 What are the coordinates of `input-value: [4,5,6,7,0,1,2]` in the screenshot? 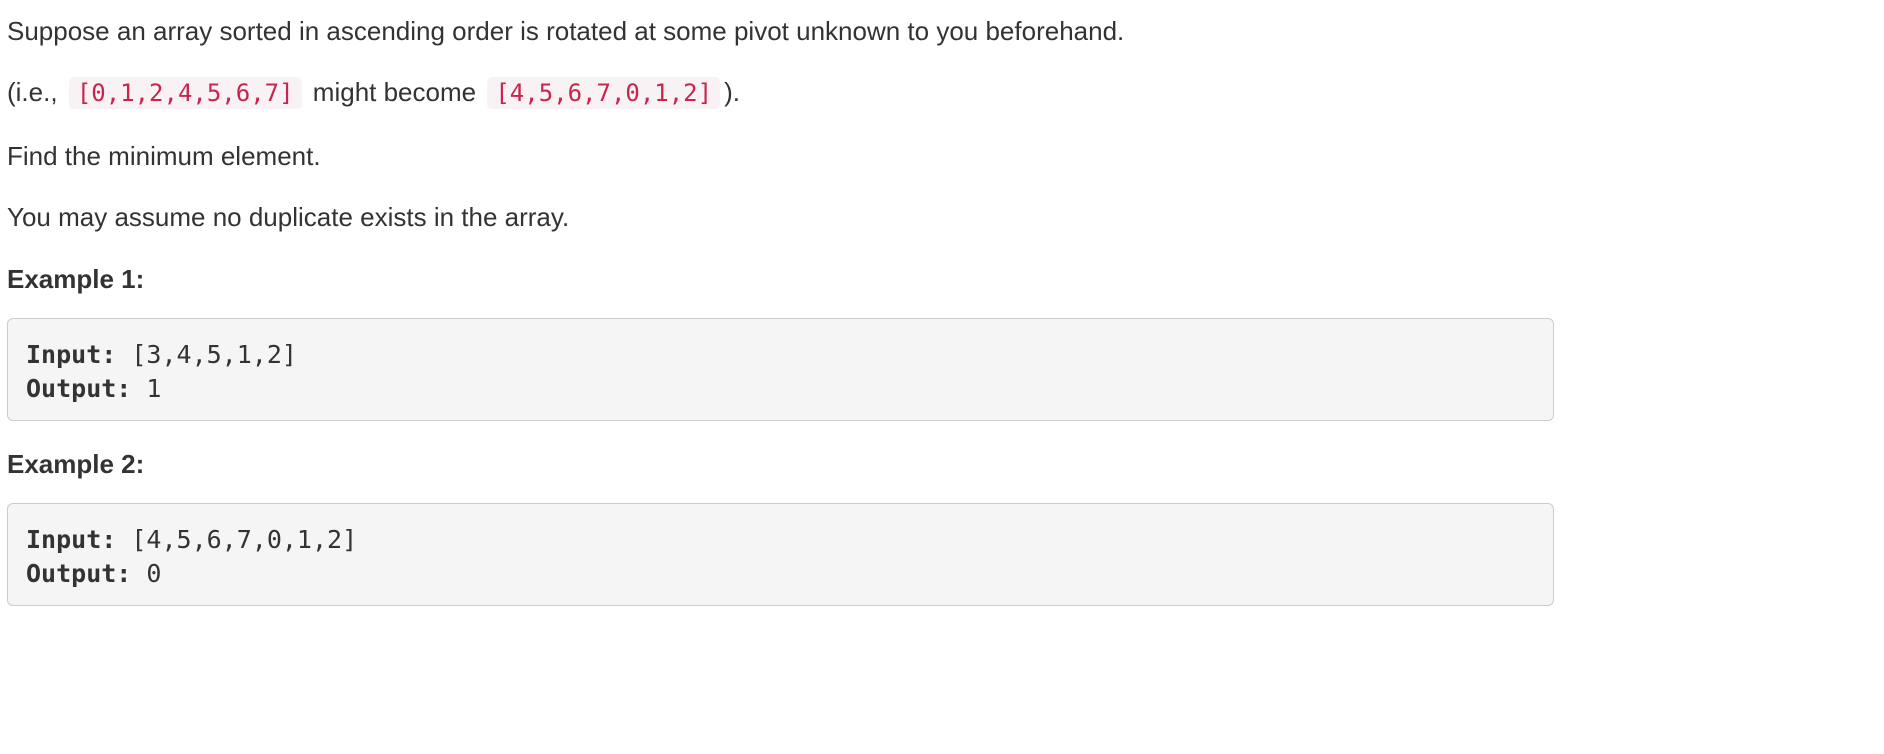 It's located at (237, 539).